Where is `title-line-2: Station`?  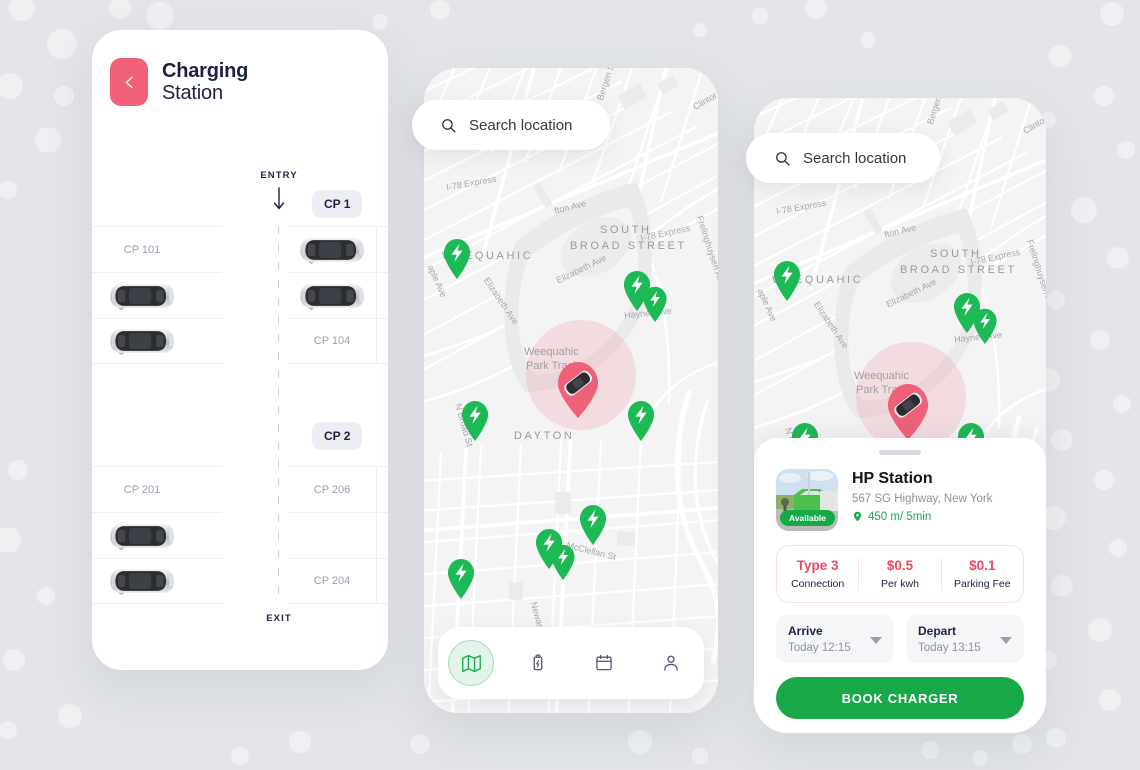 title-line-2: Station is located at coordinates (192, 93).